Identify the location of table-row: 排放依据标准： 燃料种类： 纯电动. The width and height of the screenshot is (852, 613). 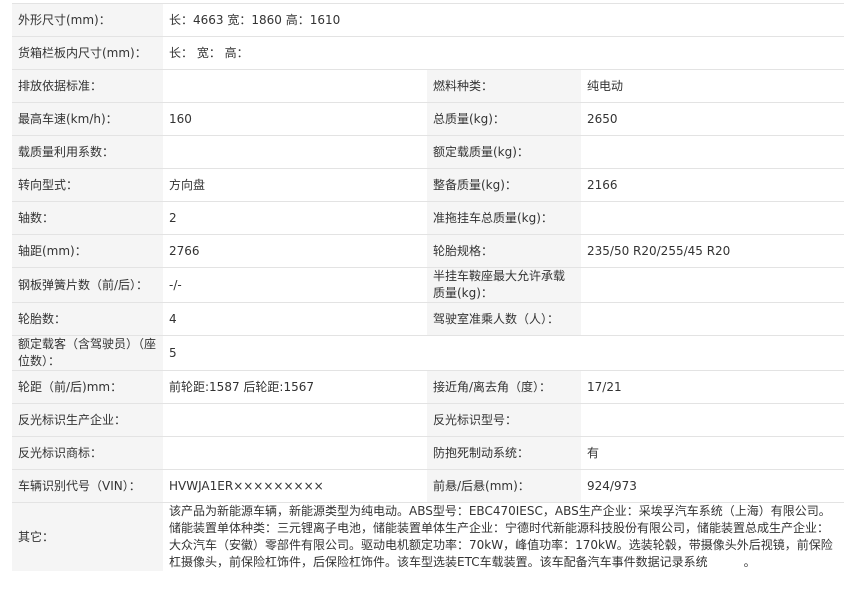
(428, 86).